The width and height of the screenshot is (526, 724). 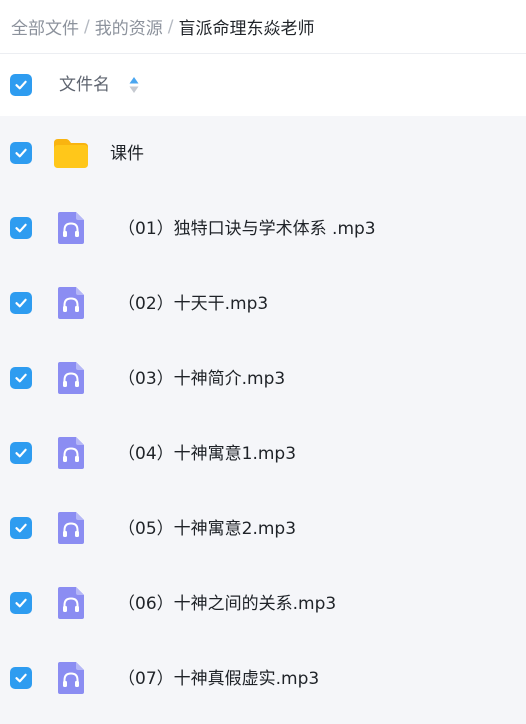 I want to click on file-name: （06）十神之间的关系.mp3, so click(x=227, y=604).